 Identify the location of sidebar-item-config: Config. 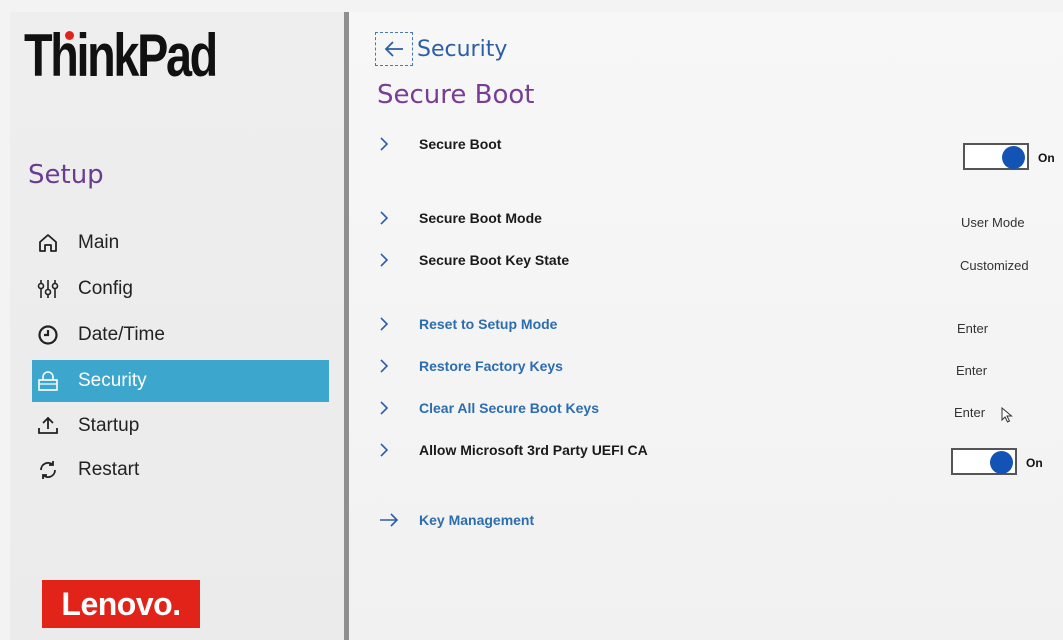
(180, 289).